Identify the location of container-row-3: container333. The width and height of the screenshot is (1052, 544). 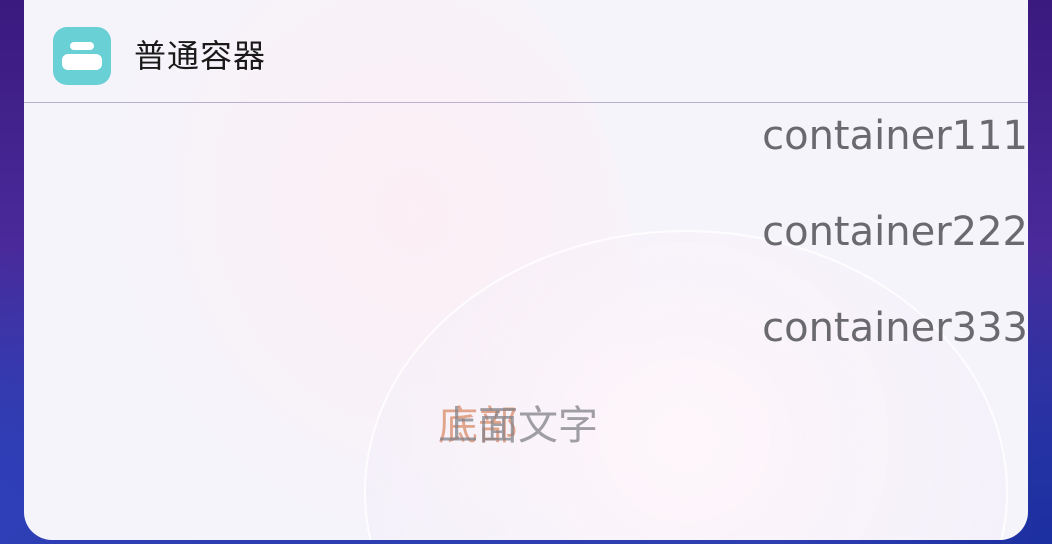
(895, 328).